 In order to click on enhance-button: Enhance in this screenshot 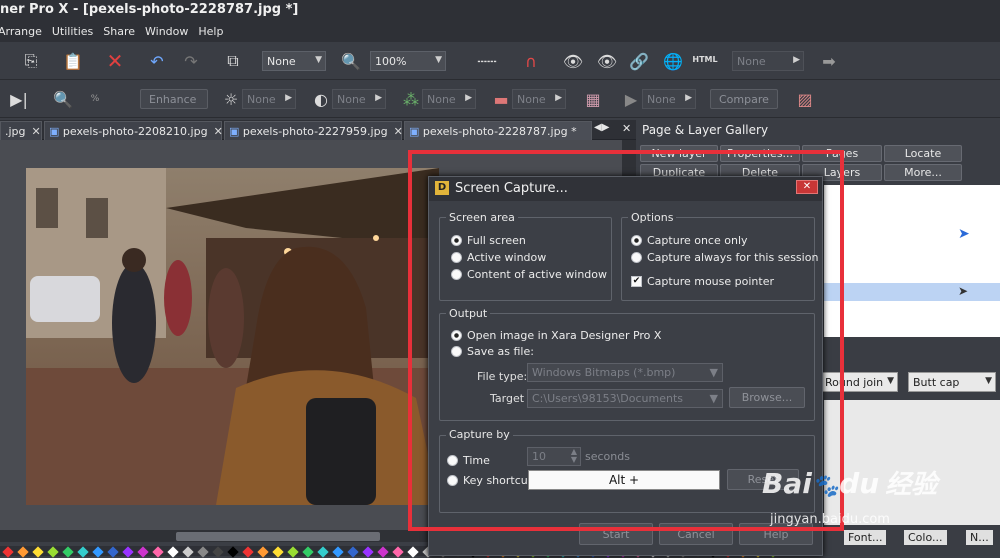, I will do `click(174, 99)`.